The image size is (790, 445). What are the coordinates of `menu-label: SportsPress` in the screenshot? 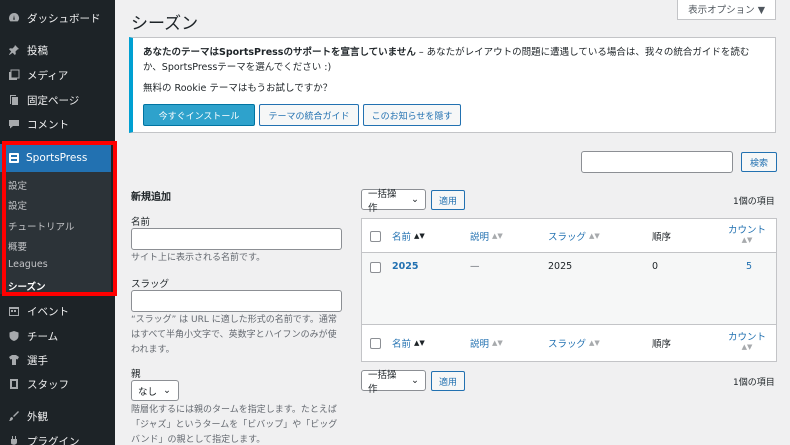 It's located at (57, 158).